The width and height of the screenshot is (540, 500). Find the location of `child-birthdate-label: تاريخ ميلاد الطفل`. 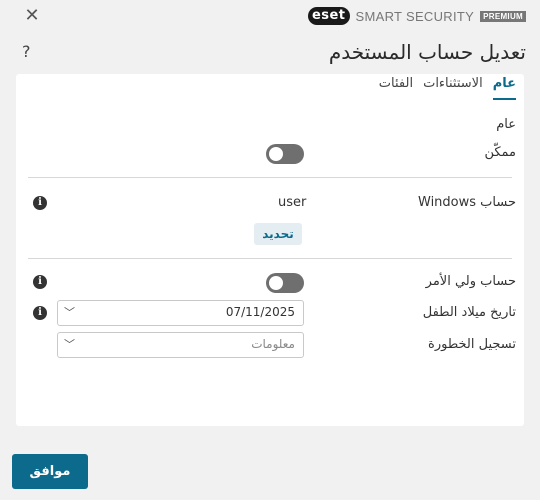

child-birthdate-label: تاريخ ميلاد الطفل is located at coordinates (469, 312).